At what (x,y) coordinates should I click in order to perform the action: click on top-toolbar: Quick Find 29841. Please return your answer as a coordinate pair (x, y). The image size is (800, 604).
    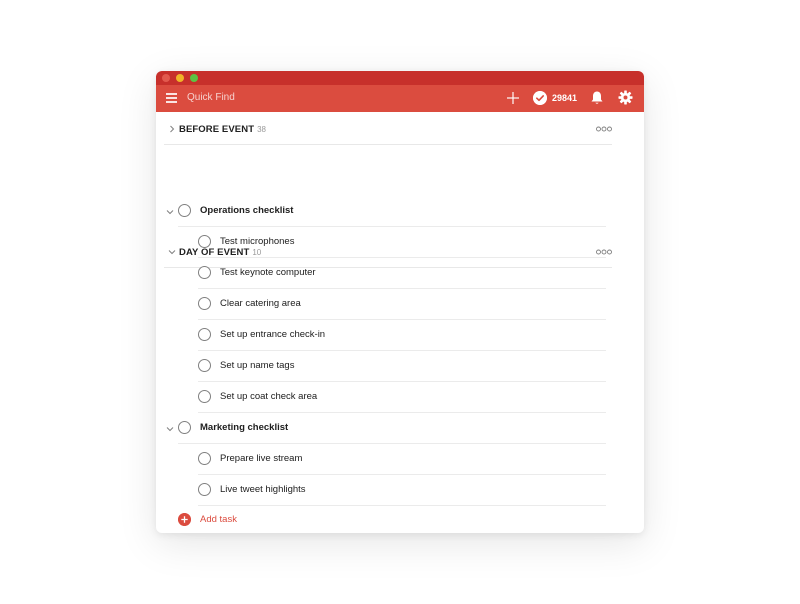
    Looking at the image, I should click on (400, 98).